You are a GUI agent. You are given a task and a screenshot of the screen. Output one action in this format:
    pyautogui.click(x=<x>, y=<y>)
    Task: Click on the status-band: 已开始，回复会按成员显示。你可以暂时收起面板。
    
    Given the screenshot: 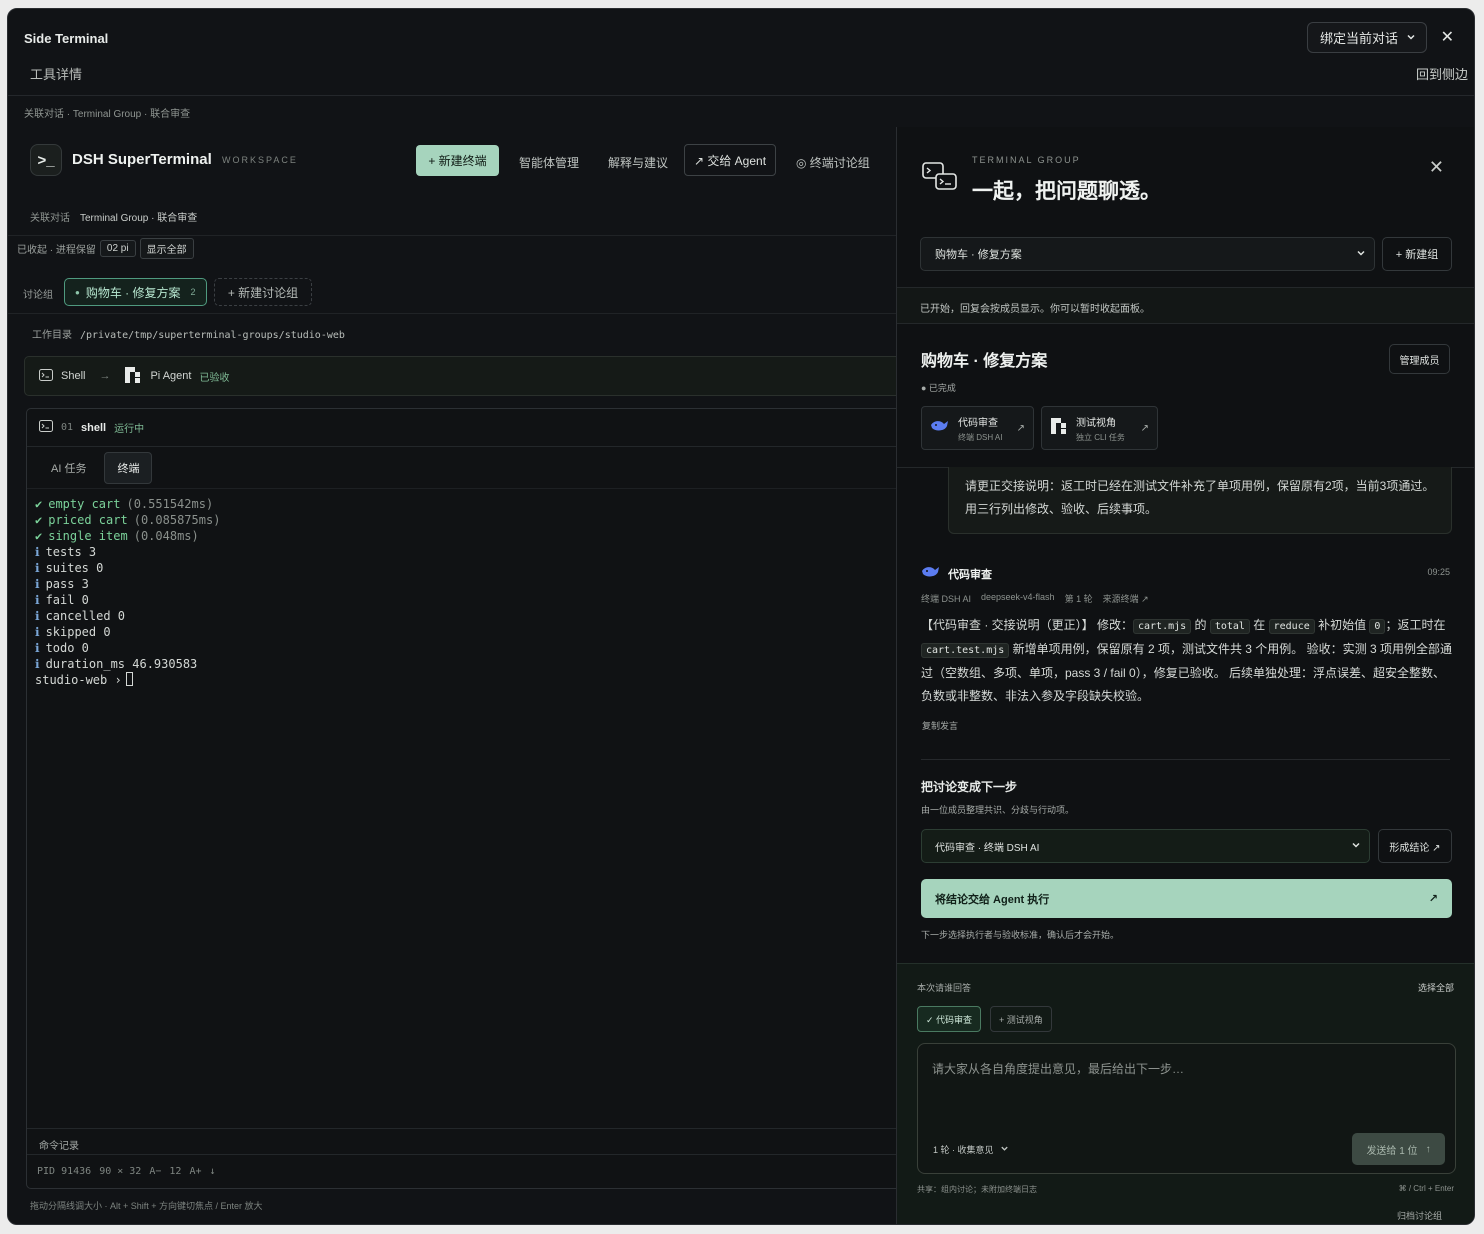 What is the action you would take?
    pyautogui.click(x=1185, y=305)
    